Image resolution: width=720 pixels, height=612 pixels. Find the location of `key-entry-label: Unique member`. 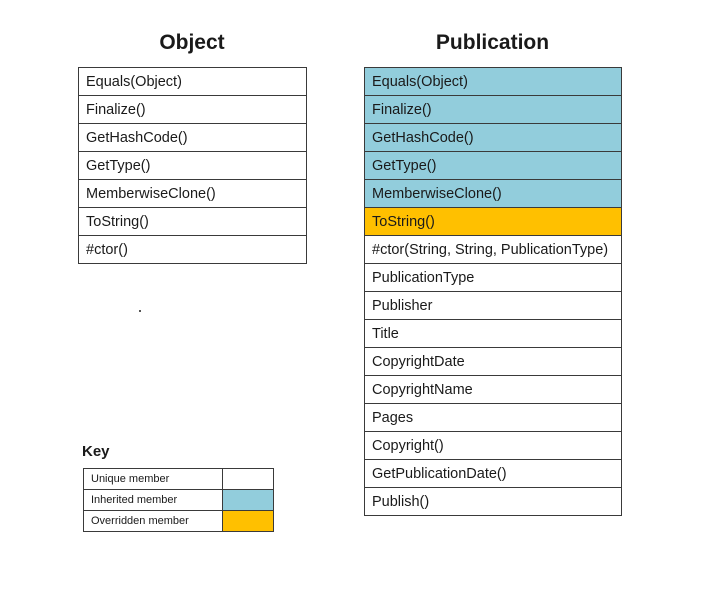

key-entry-label: Unique member is located at coordinates (153, 479).